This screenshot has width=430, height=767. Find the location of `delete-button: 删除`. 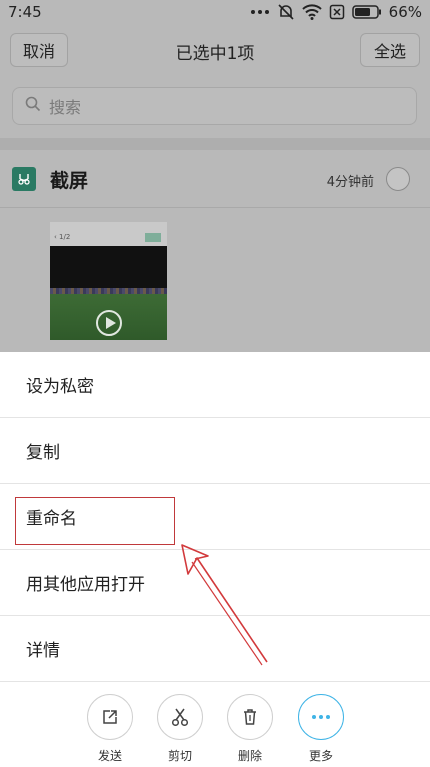

delete-button: 删除 is located at coordinates (250, 729).